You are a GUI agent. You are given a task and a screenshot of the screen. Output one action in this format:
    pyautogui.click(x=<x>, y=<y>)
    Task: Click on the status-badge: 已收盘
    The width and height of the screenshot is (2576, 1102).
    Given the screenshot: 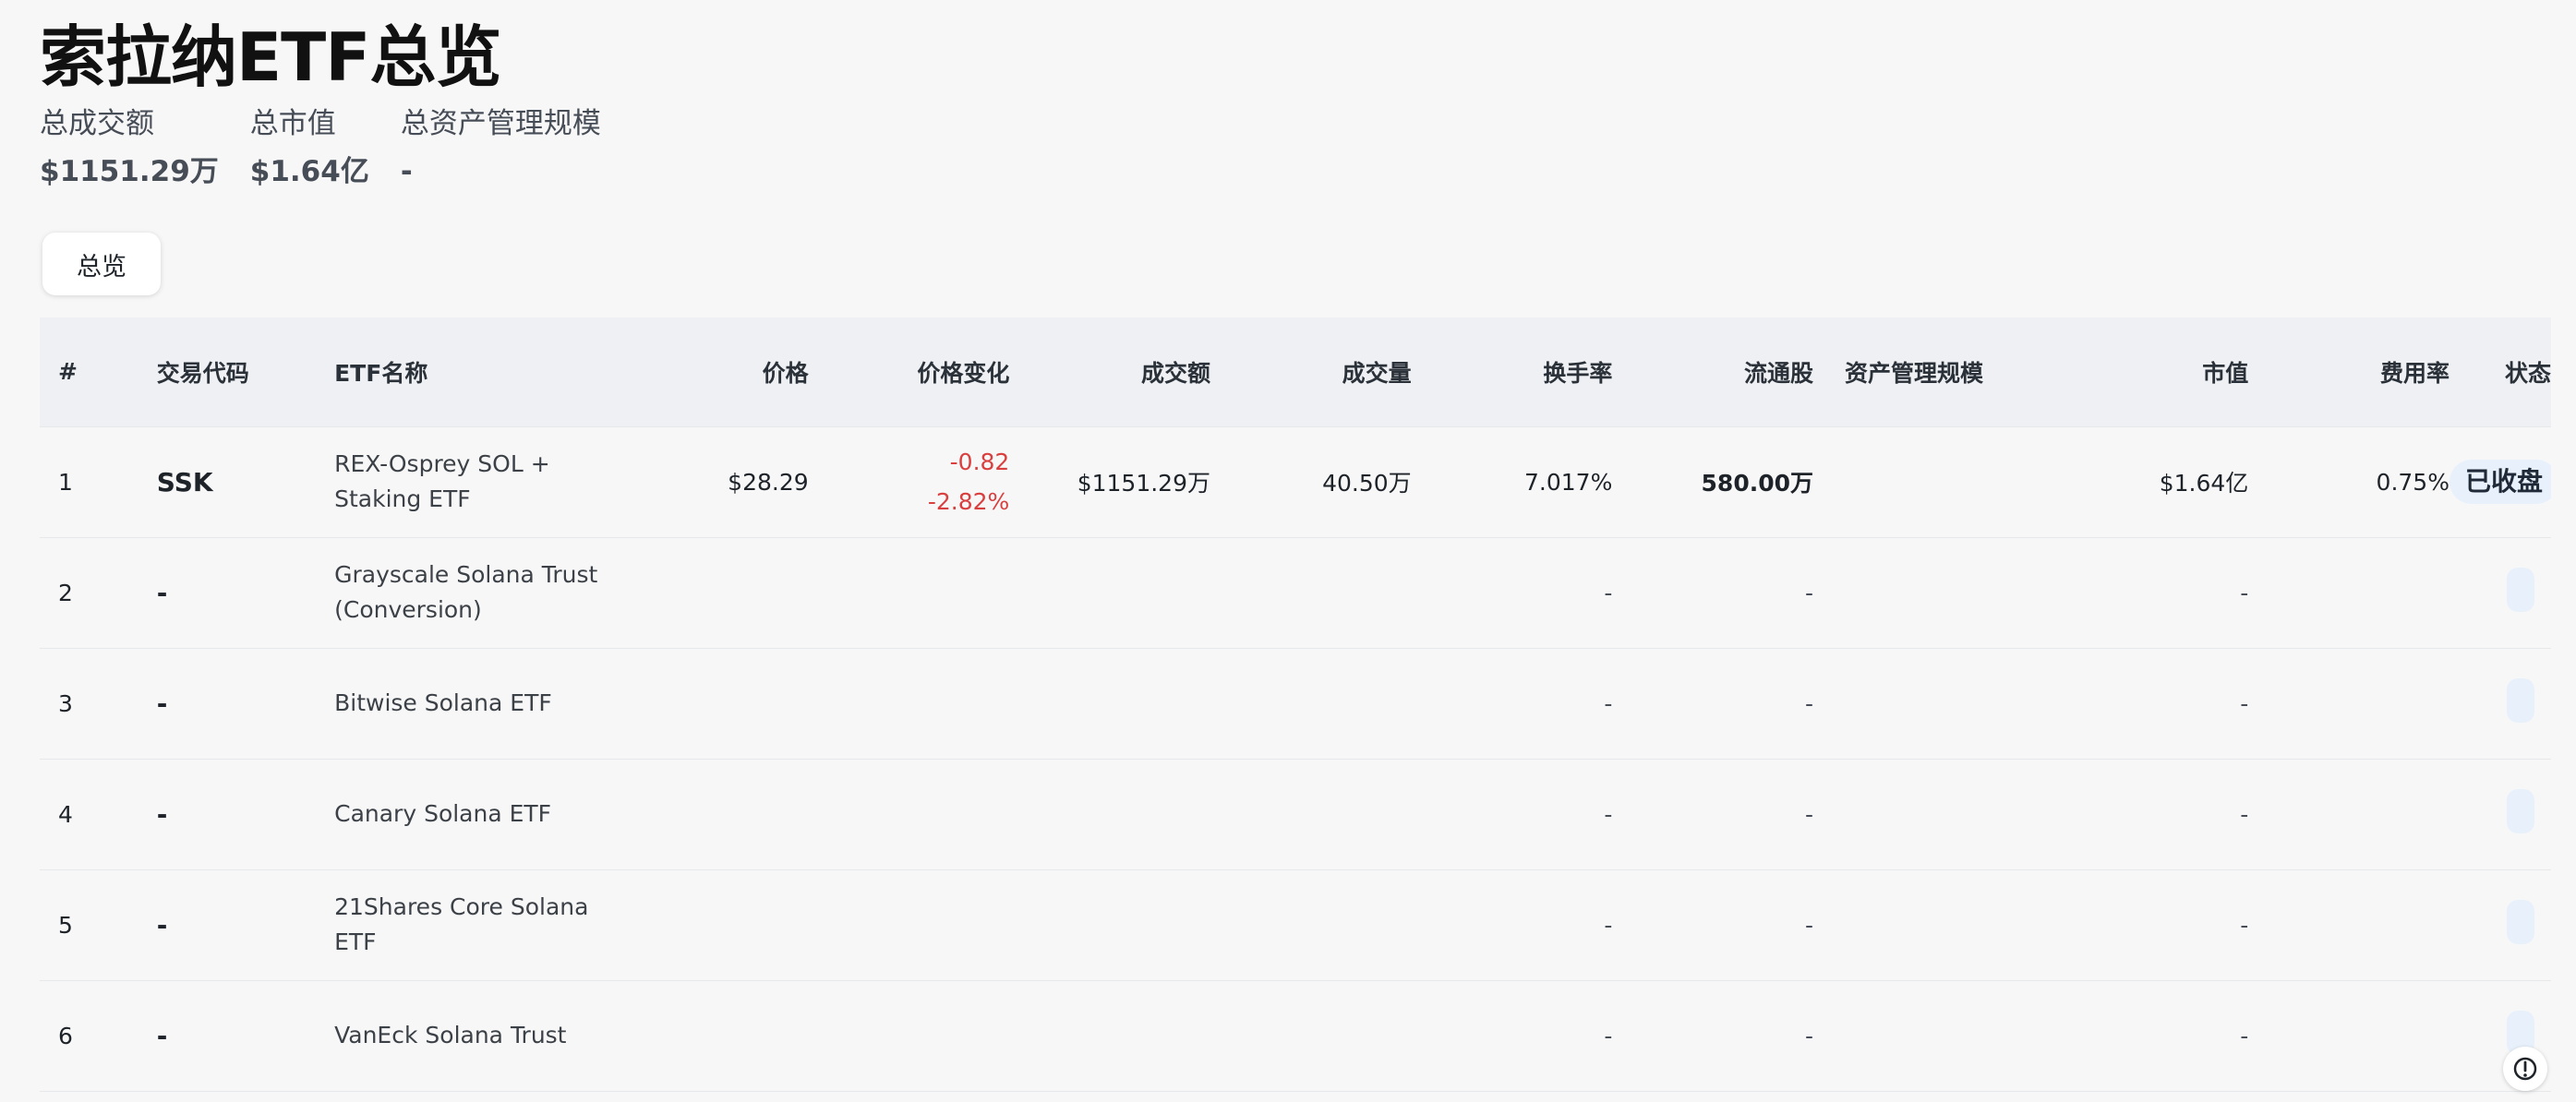 What is the action you would take?
    pyautogui.click(x=2500, y=482)
    